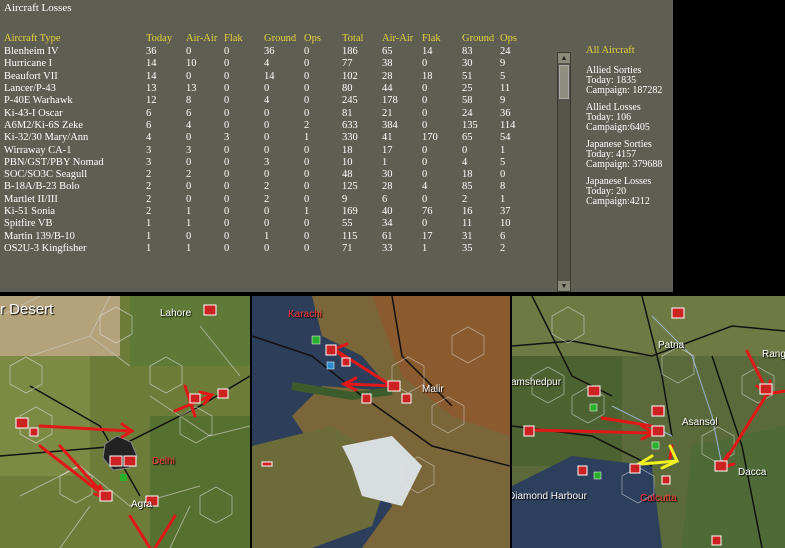 The height and width of the screenshot is (548, 785). I want to click on col-total-ground: Ground, so click(481, 38).